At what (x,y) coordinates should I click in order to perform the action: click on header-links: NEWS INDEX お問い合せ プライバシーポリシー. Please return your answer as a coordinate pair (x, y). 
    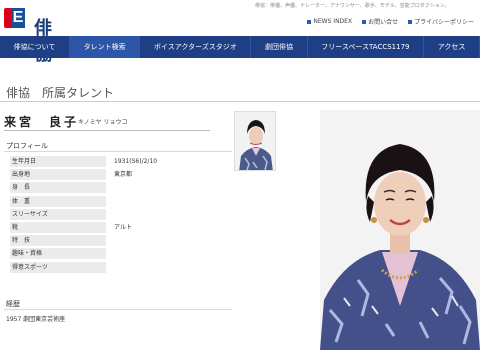
    Looking at the image, I should click on (390, 21).